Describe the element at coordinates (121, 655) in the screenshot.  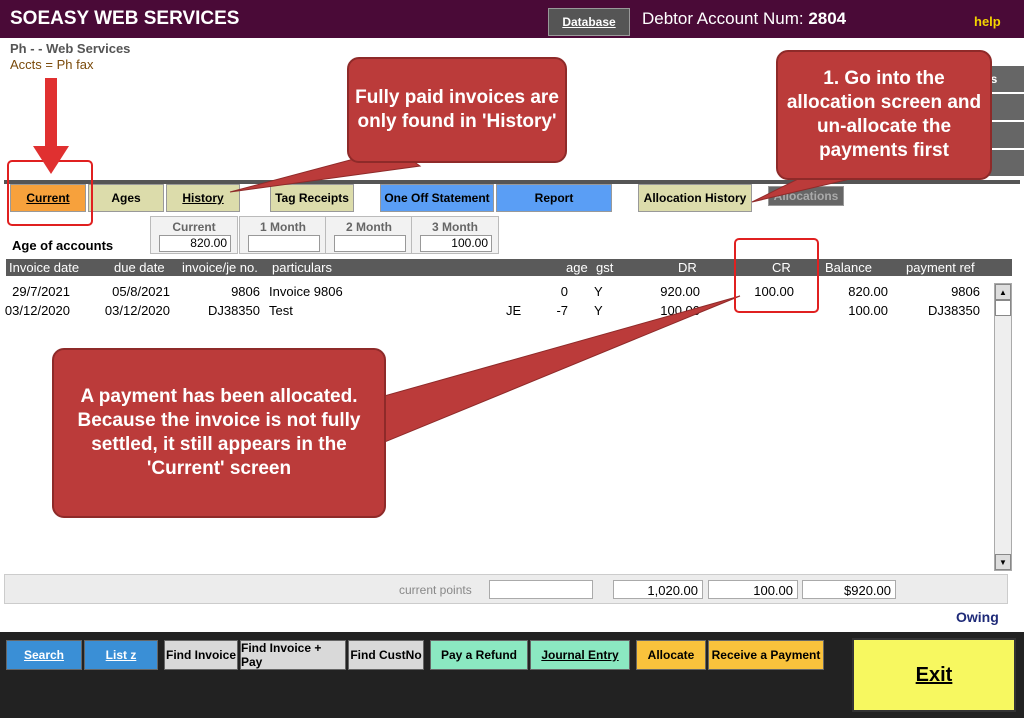
I see `list-z-button: List z` at that location.